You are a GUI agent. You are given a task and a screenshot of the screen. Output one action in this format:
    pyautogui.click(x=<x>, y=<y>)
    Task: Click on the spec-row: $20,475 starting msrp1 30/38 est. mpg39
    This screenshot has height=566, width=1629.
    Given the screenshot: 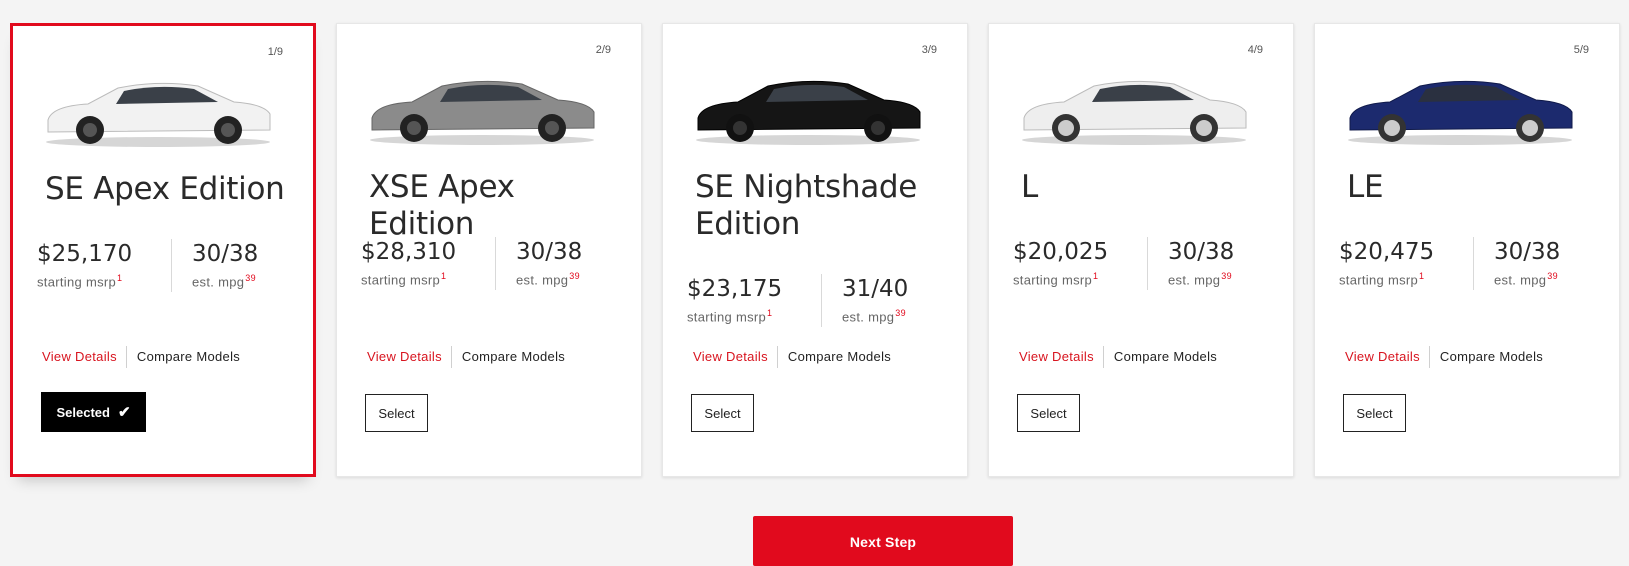 What is the action you would take?
    pyautogui.click(x=1459, y=263)
    